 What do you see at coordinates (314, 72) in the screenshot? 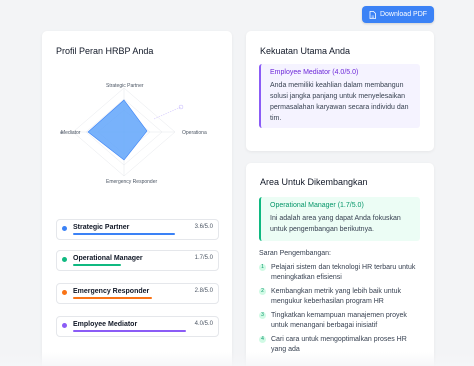
I see `strength-highlight-title: Employee Mediator (4.0/5.0)` at bounding box center [314, 72].